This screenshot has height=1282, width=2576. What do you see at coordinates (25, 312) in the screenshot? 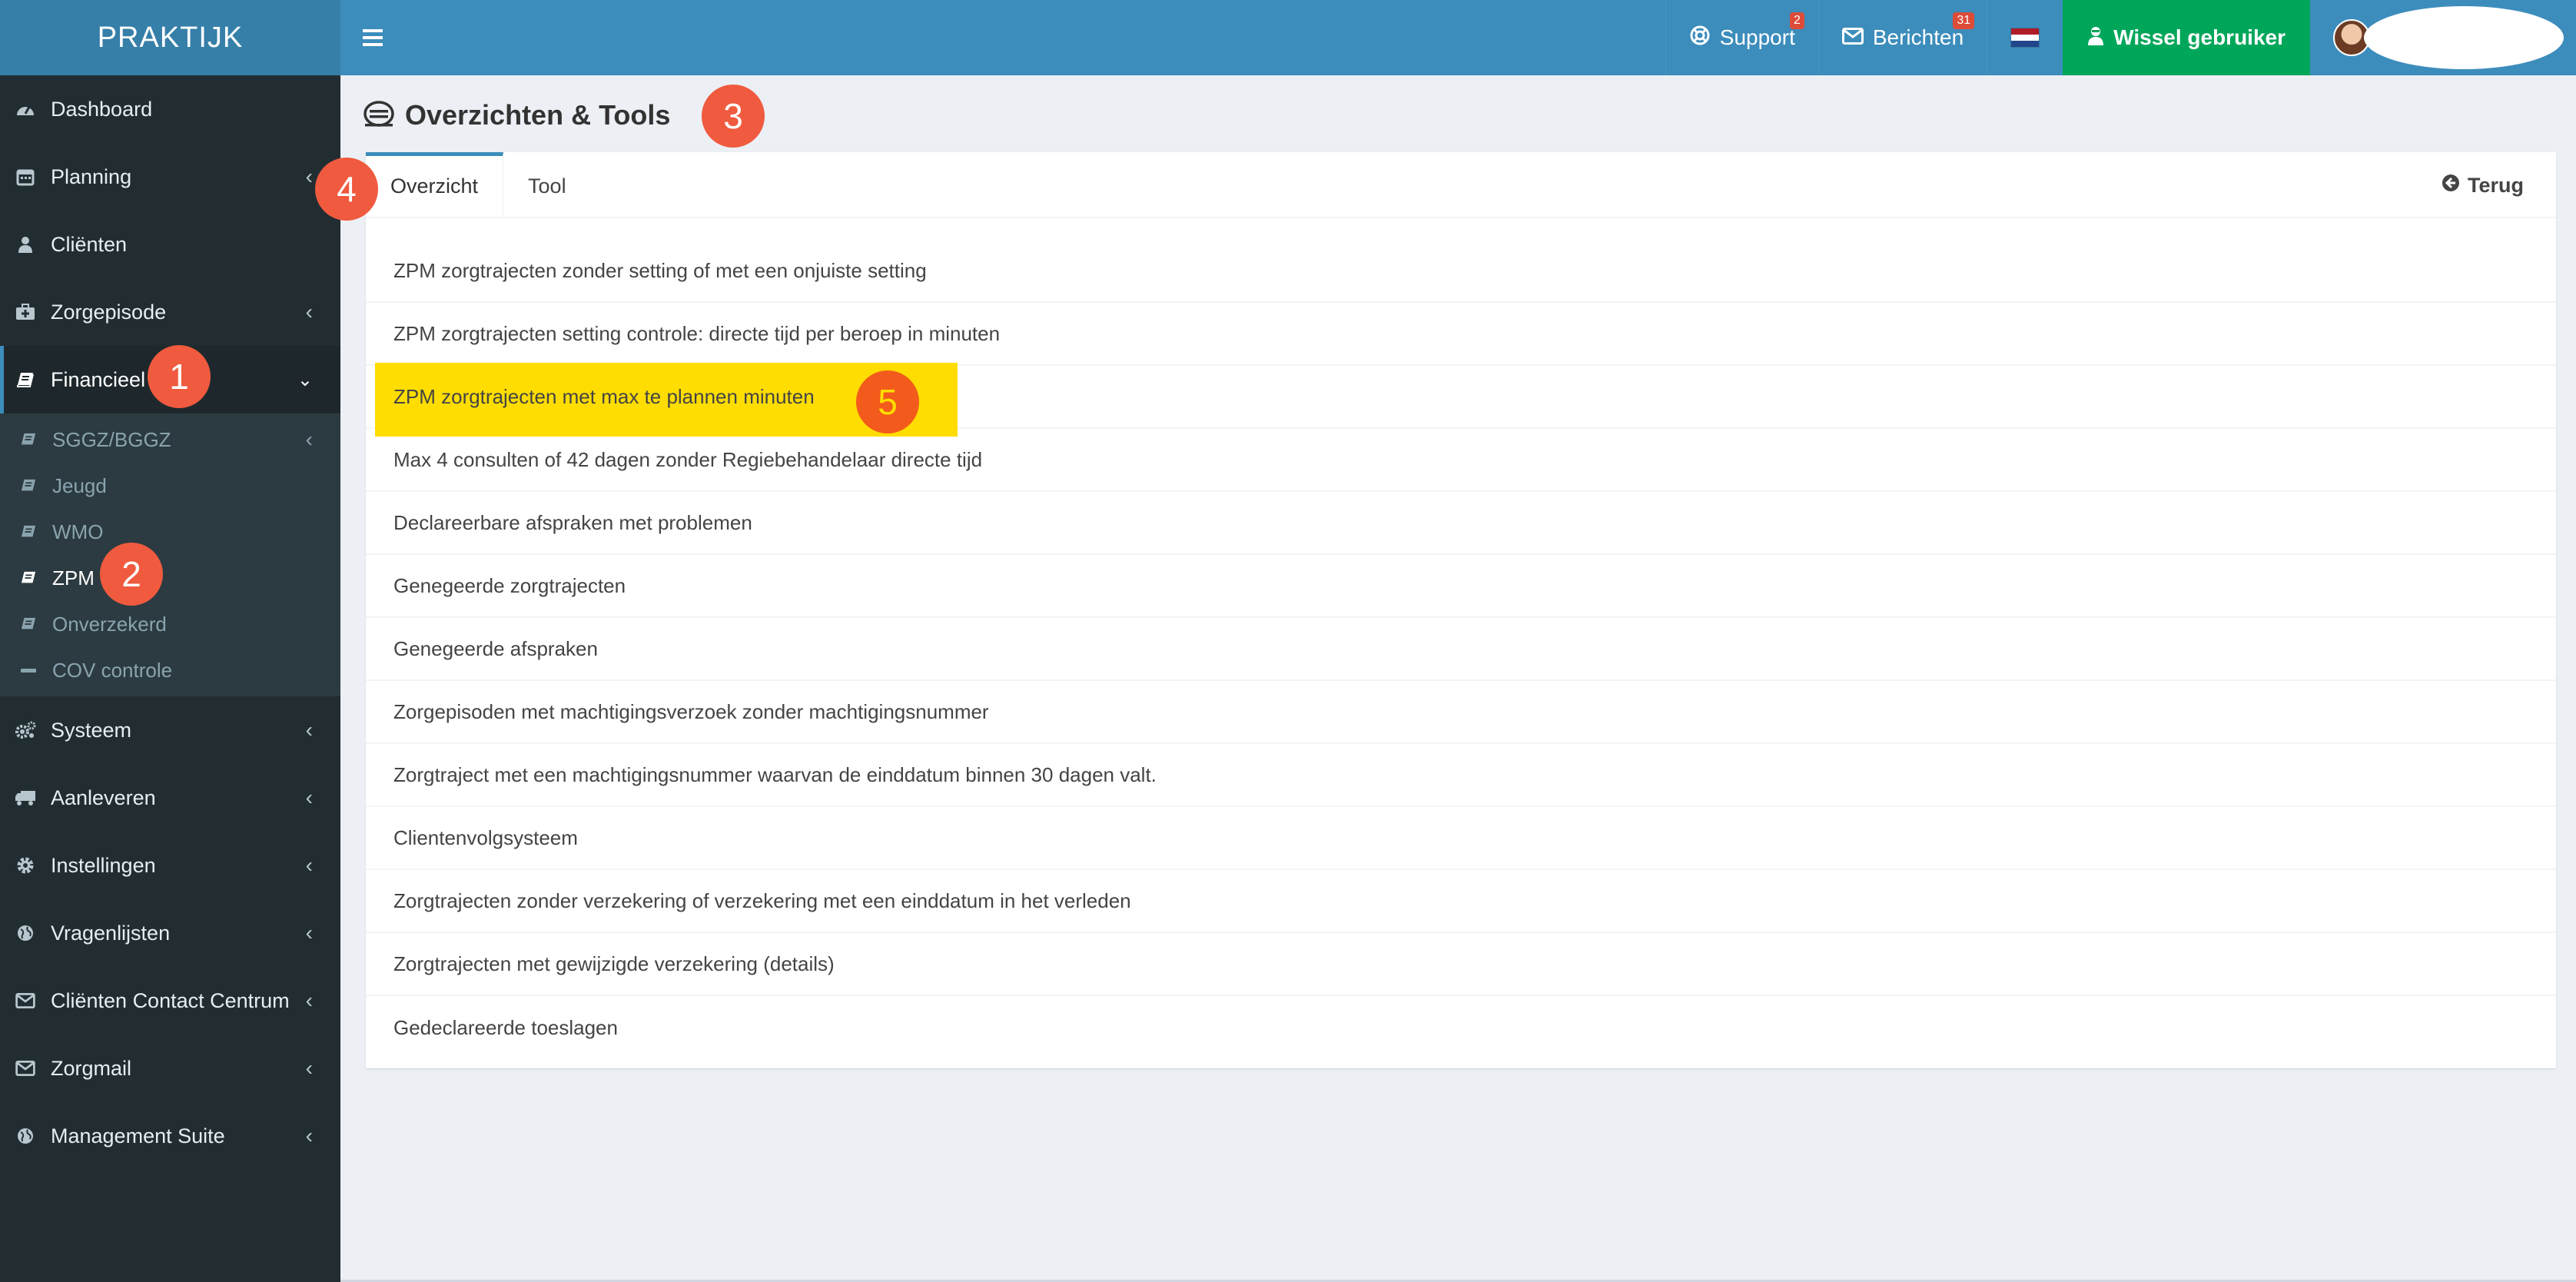
I see `medkit-icon` at bounding box center [25, 312].